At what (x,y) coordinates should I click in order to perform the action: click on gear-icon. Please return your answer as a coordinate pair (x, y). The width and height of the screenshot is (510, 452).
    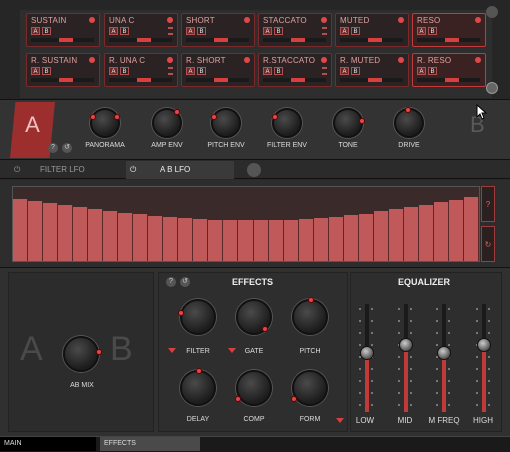
    Looking at the image, I should click on (492, 12).